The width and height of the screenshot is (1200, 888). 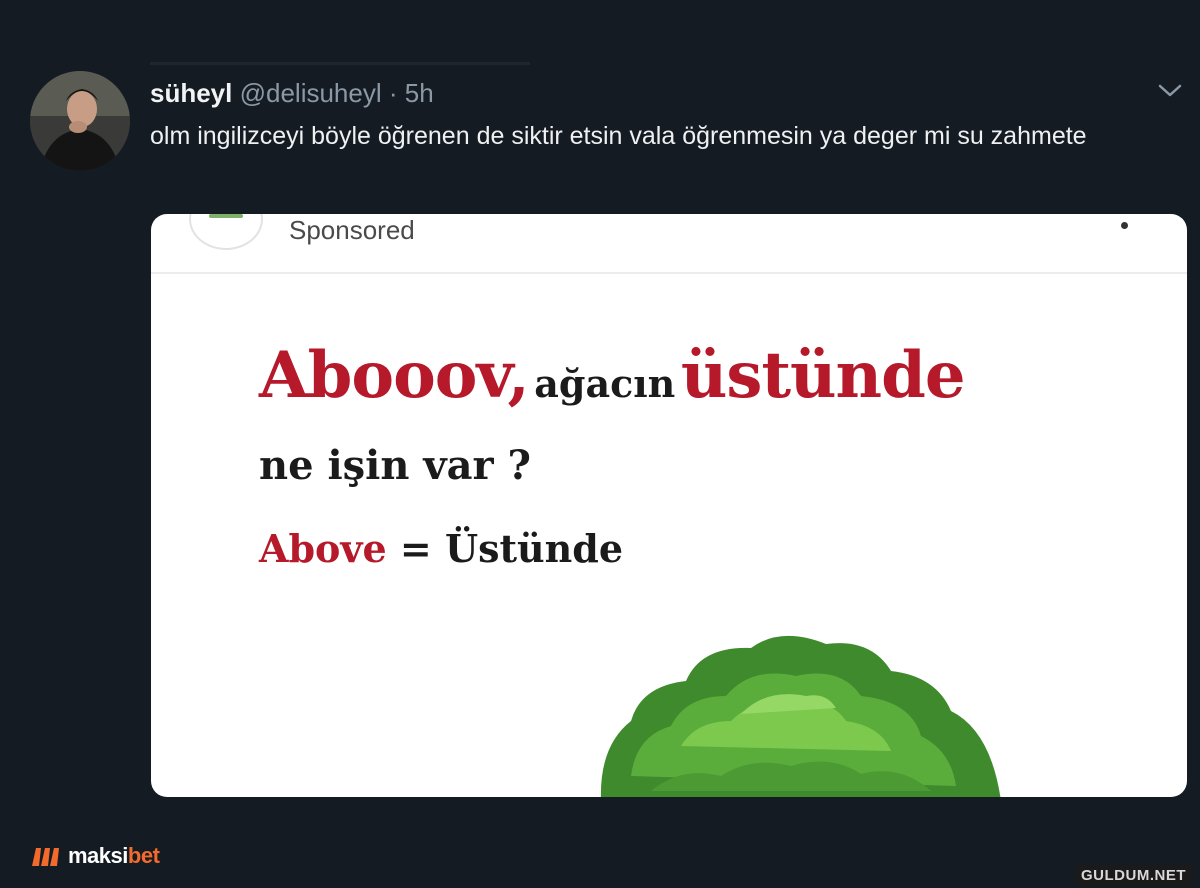 I want to click on avatar-photo, so click(x=80, y=121).